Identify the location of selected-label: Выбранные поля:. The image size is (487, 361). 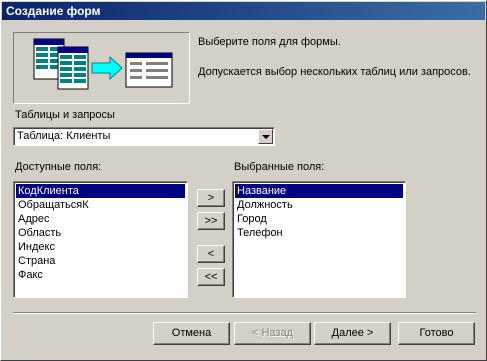
(279, 167).